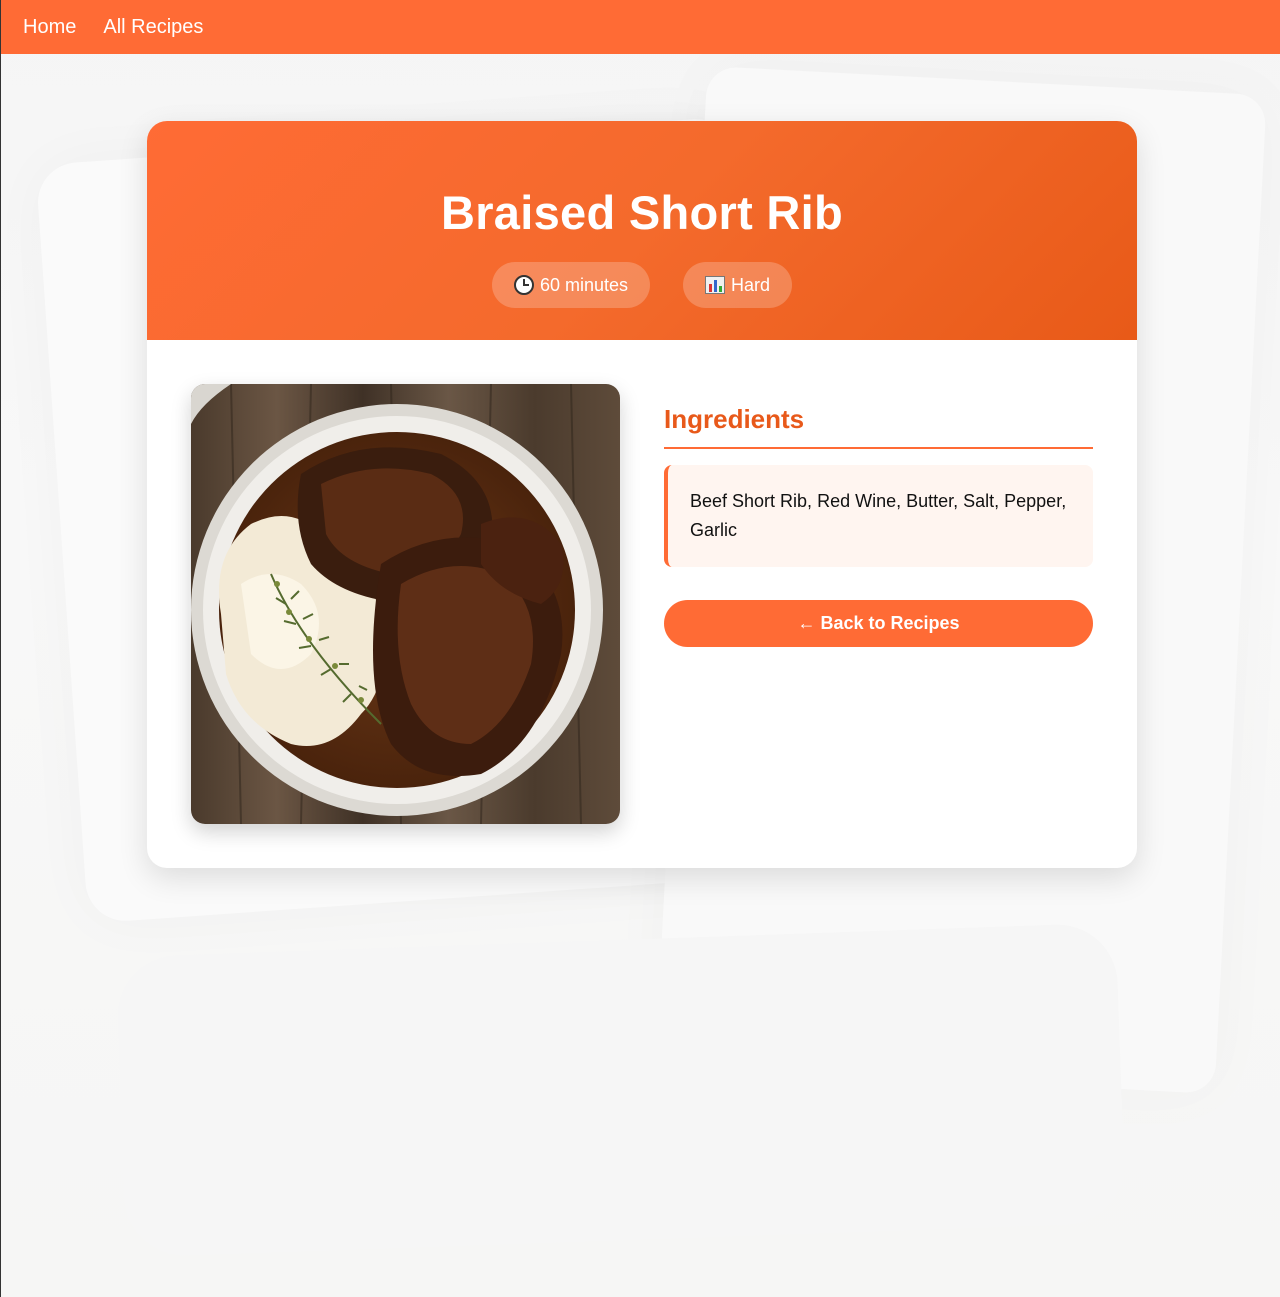 The height and width of the screenshot is (1297, 1280). I want to click on recipe-meta: 60 minutes Hard, so click(642, 285).